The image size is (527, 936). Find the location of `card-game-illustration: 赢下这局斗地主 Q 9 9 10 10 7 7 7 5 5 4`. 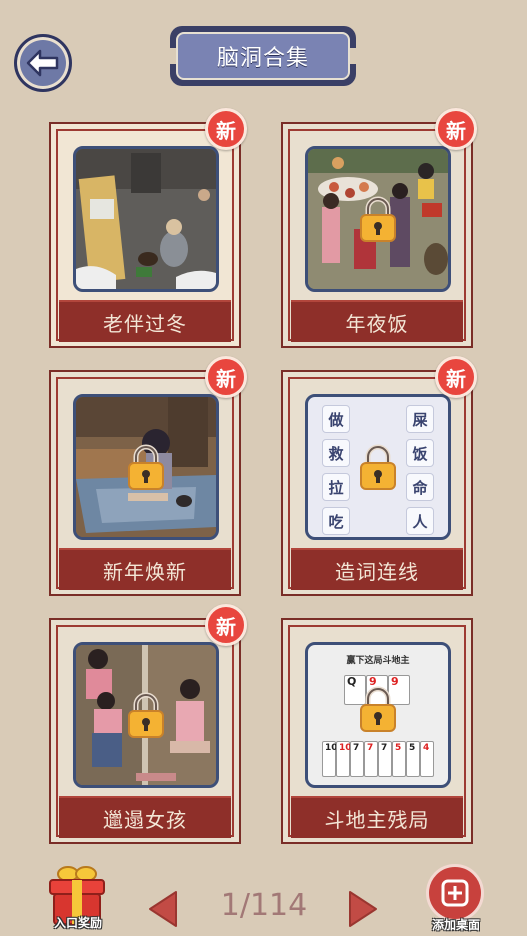

card-game-illustration: 赢下这局斗地主 Q 9 9 10 10 7 7 7 5 5 4 is located at coordinates (378, 715).